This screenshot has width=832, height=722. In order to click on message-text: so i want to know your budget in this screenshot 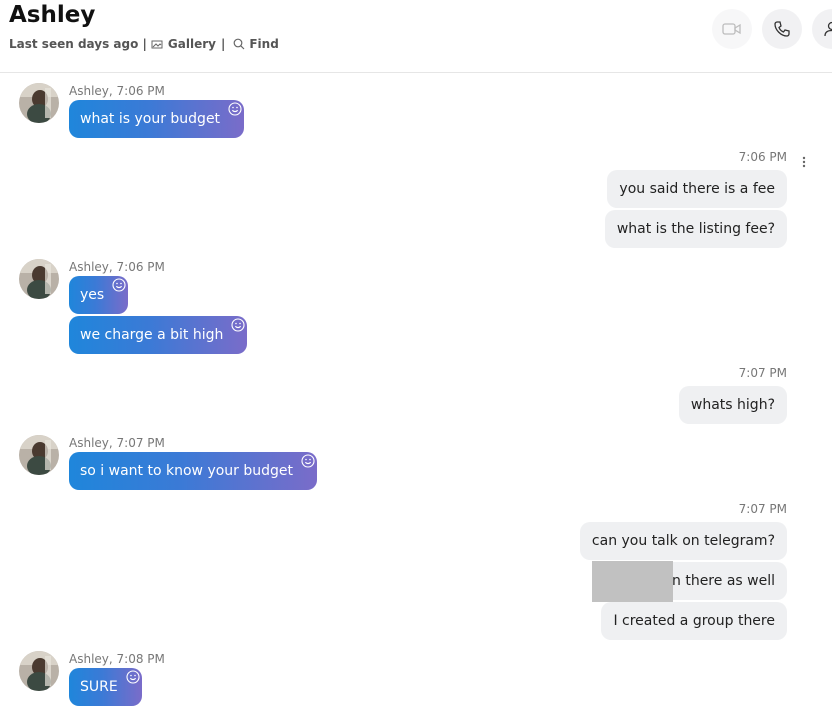, I will do `click(187, 471)`.